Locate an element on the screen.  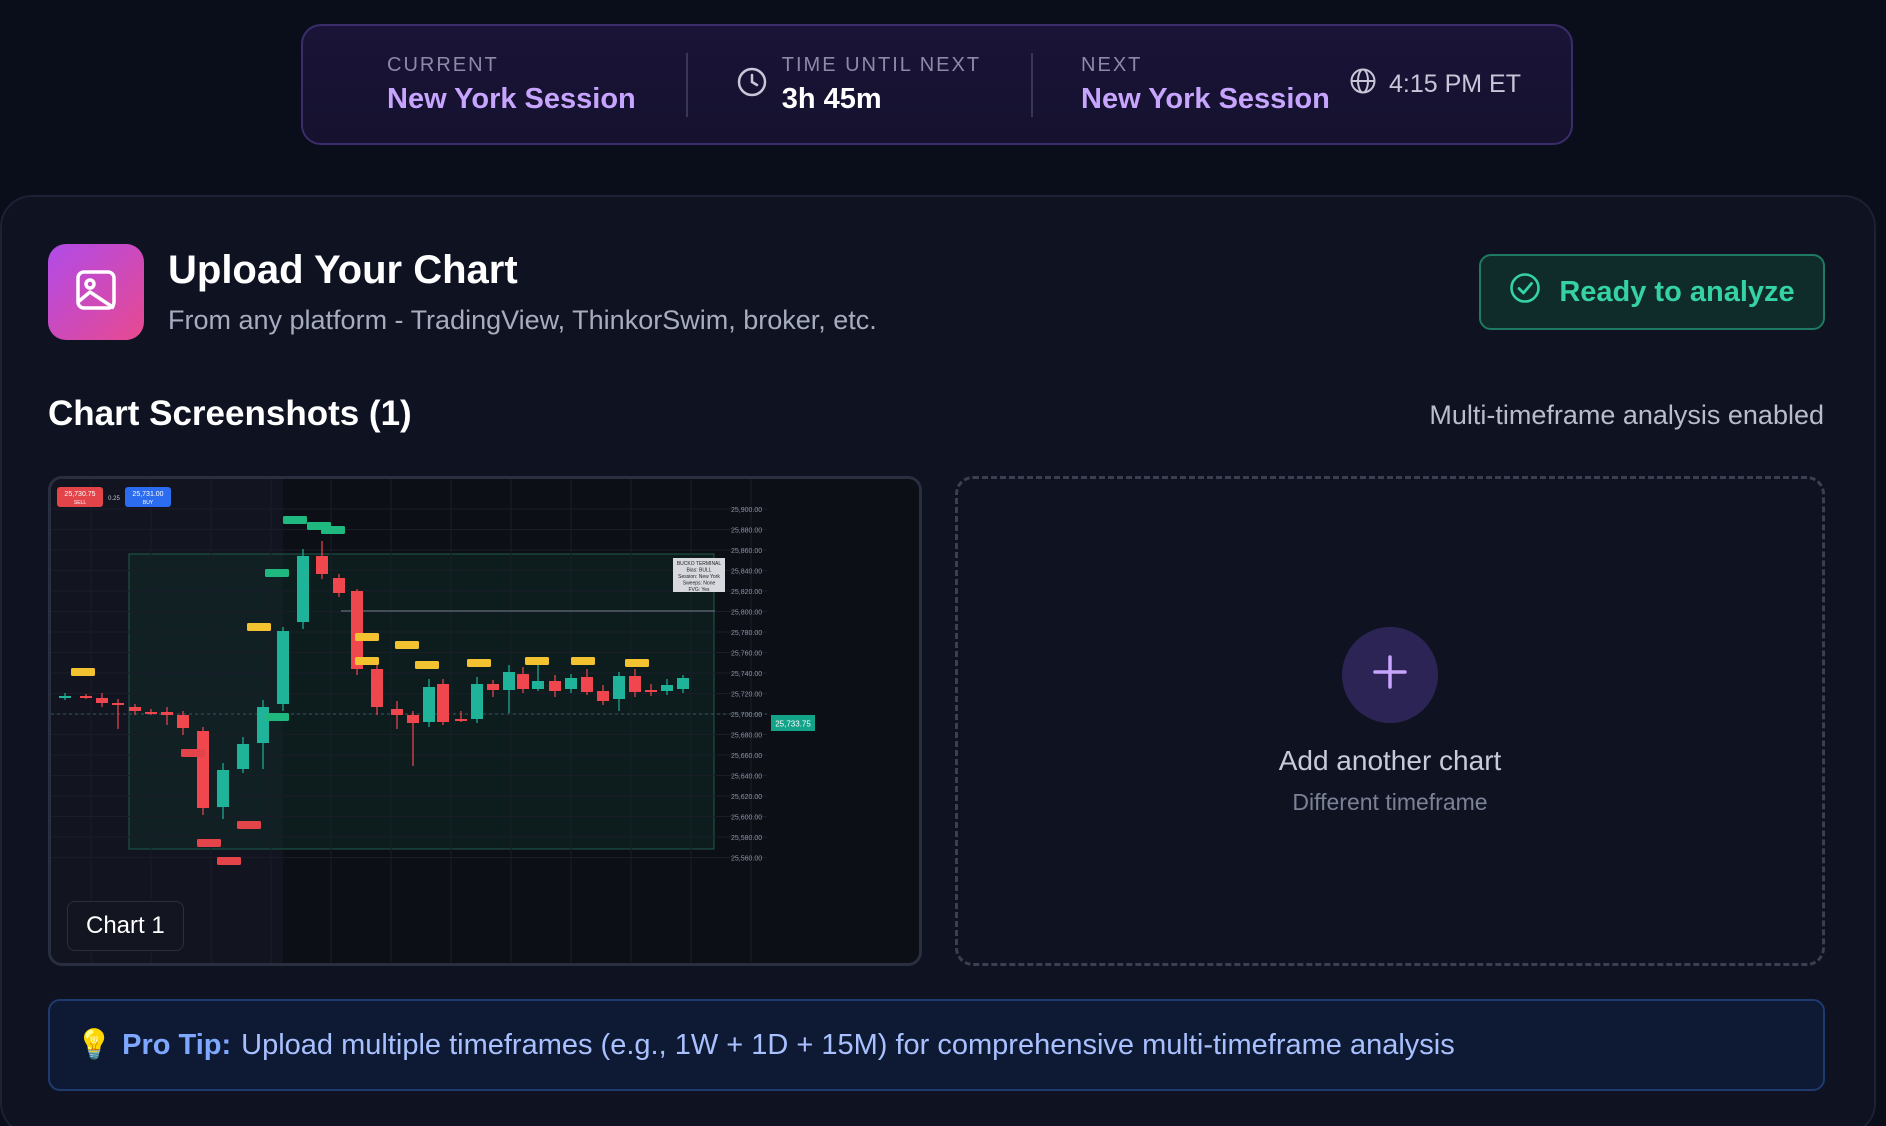
price-tick: 25,900.00 is located at coordinates (746, 510).